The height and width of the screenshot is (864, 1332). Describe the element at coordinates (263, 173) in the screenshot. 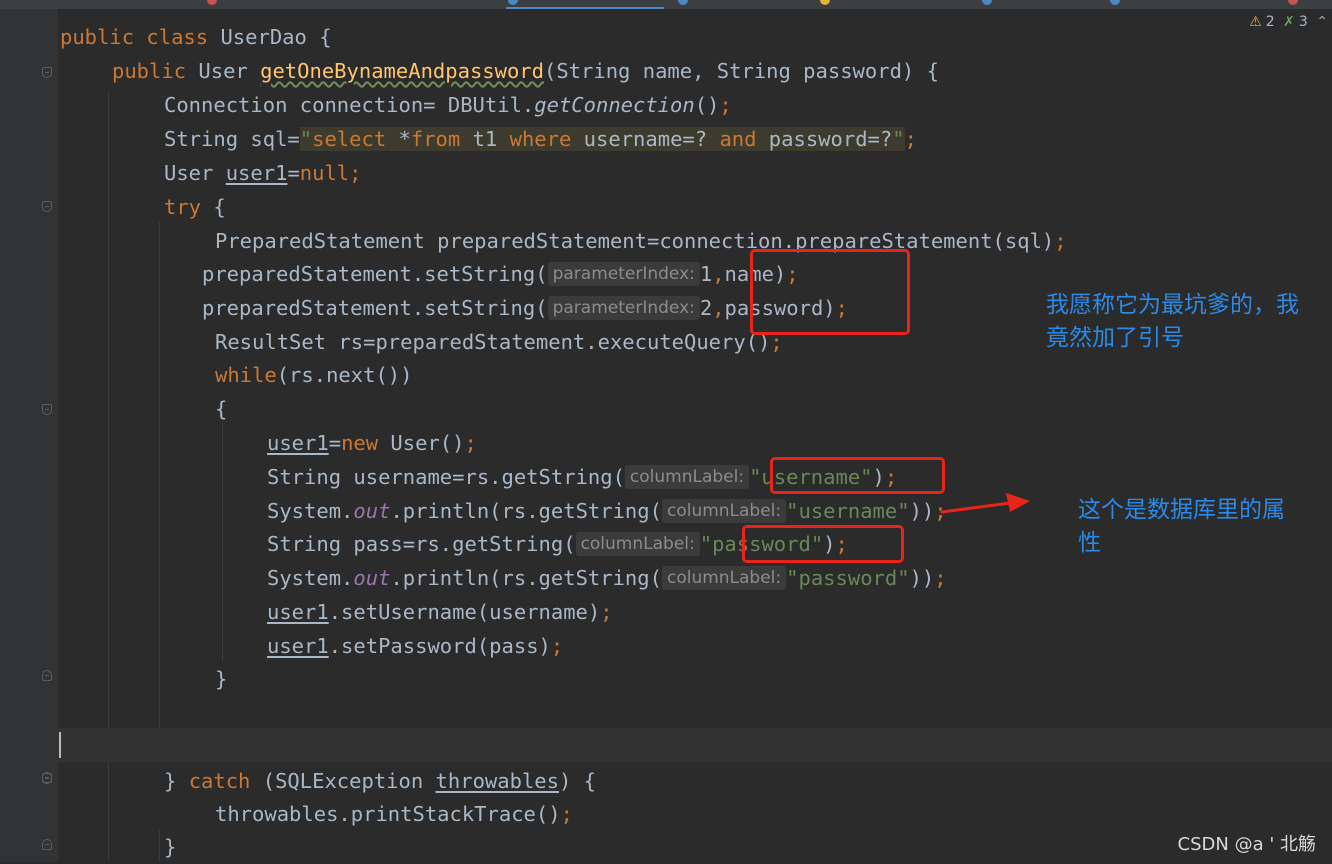

I see `code-line-5: User user1=null;` at that location.